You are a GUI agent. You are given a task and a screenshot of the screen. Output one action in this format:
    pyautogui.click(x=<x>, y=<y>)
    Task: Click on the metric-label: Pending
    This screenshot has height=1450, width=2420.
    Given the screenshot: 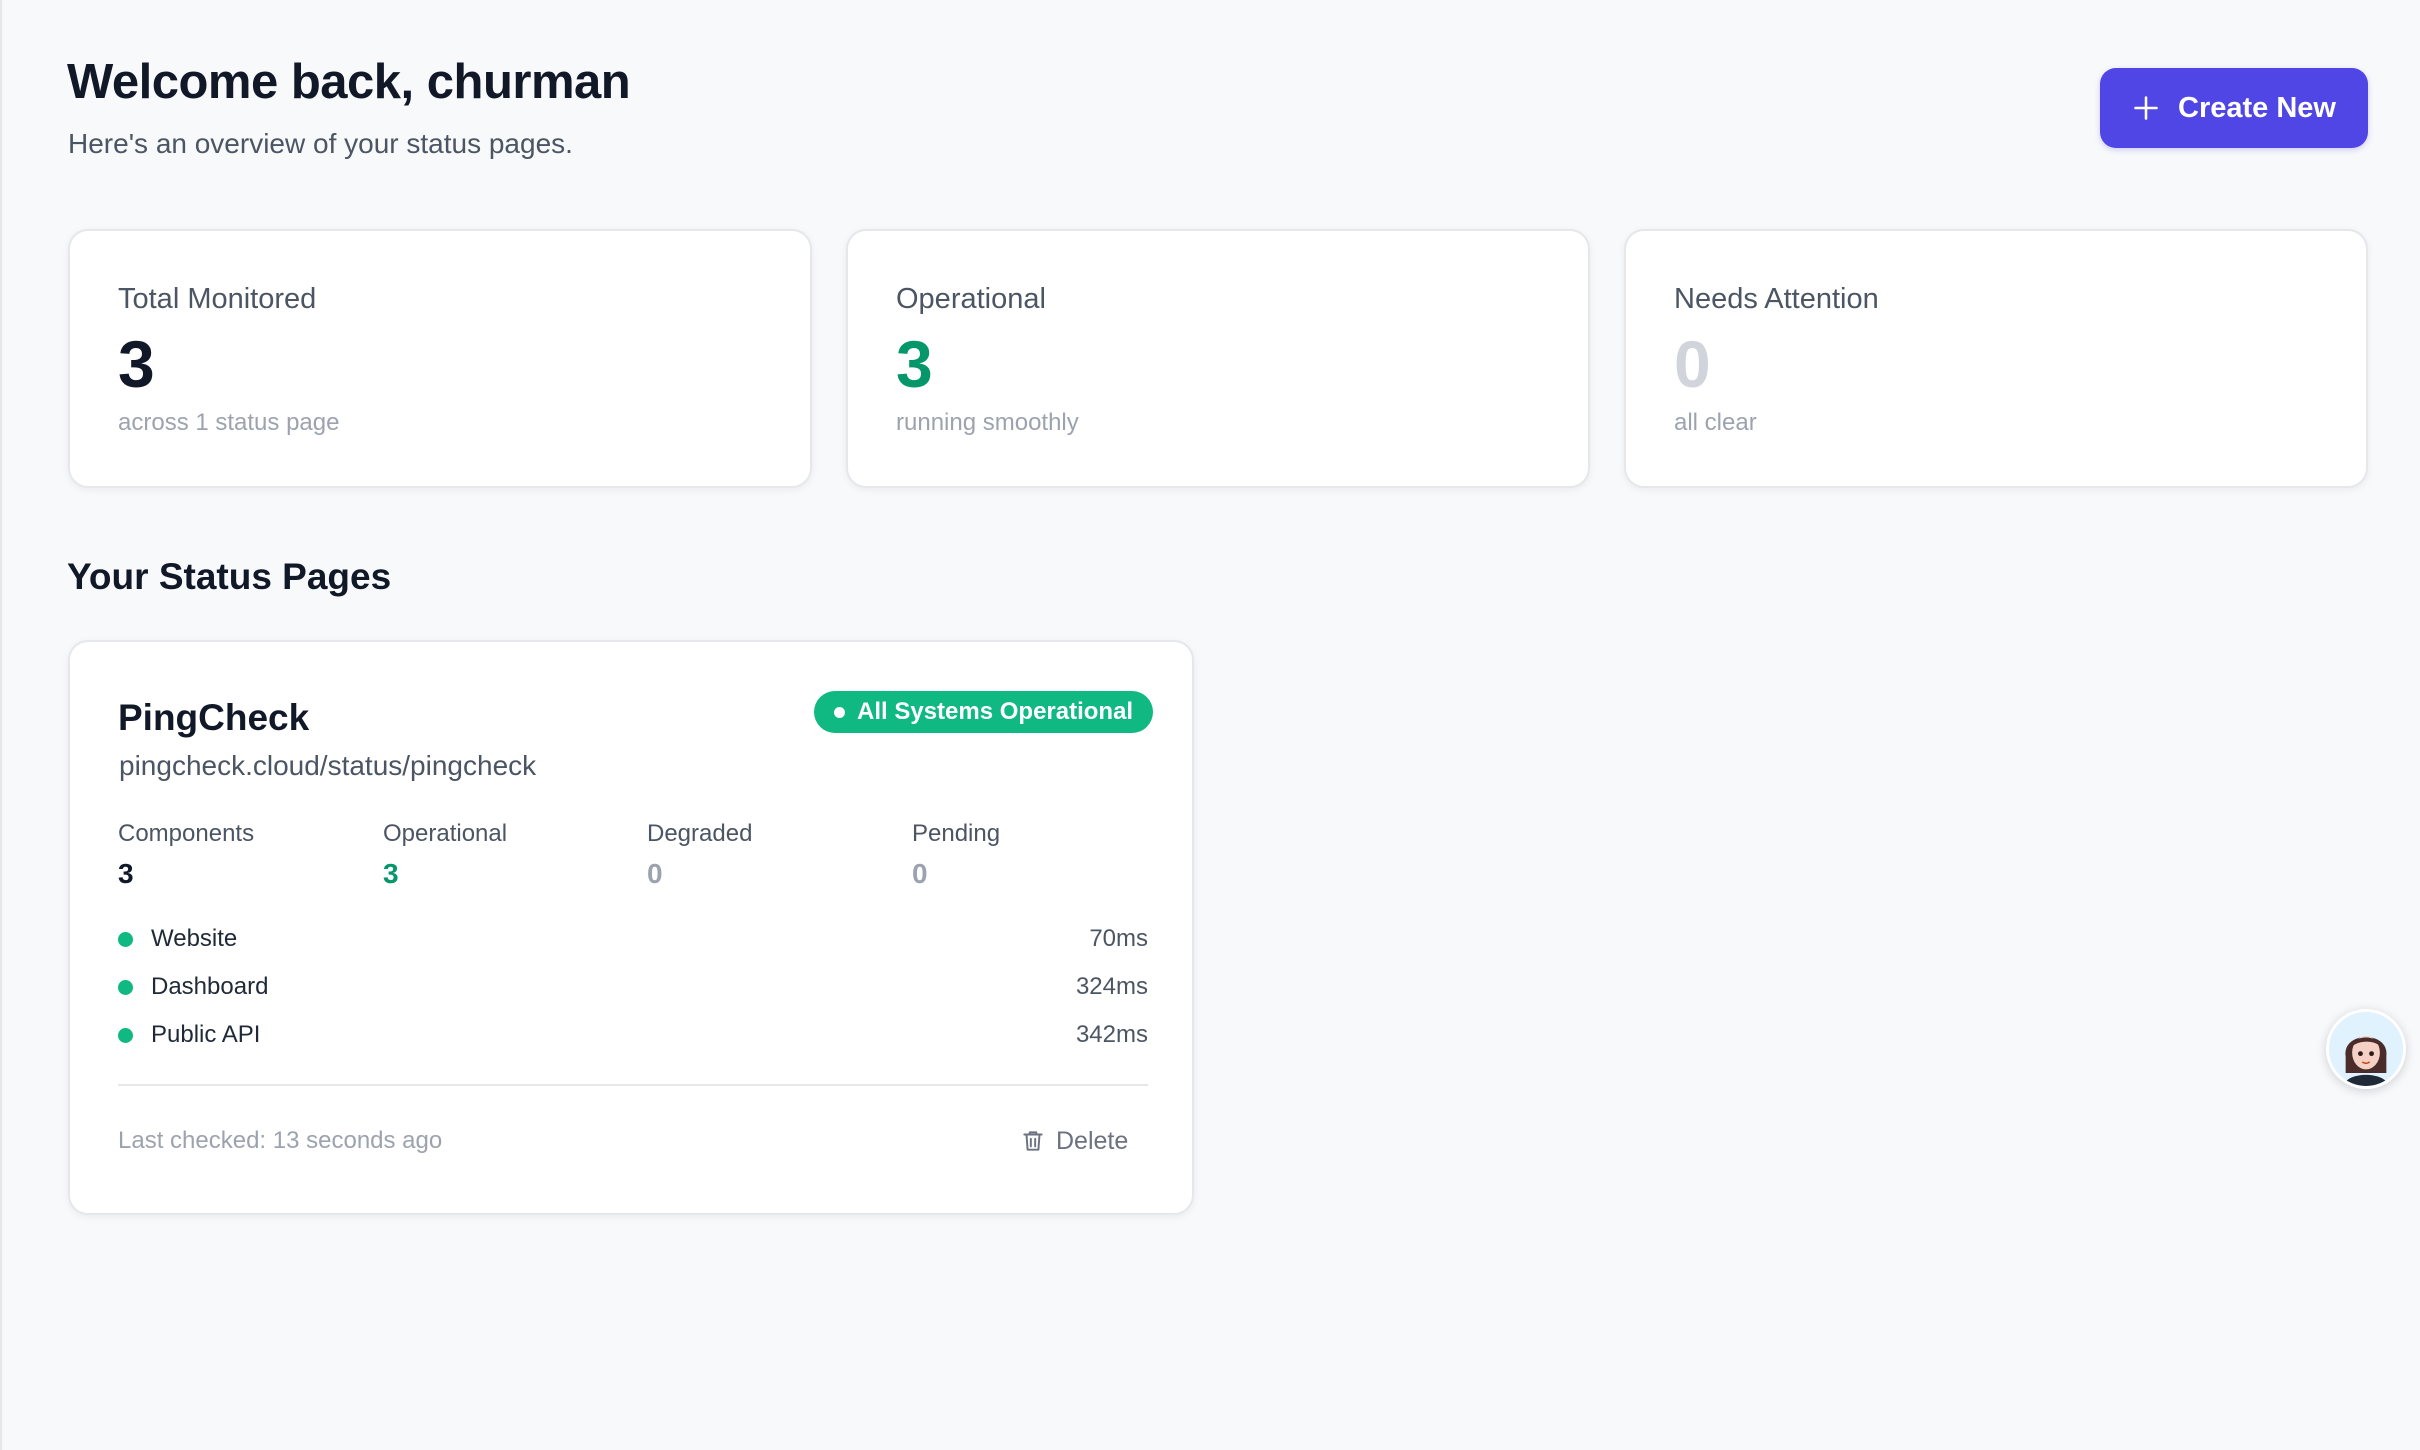 What is the action you would take?
    pyautogui.click(x=956, y=833)
    